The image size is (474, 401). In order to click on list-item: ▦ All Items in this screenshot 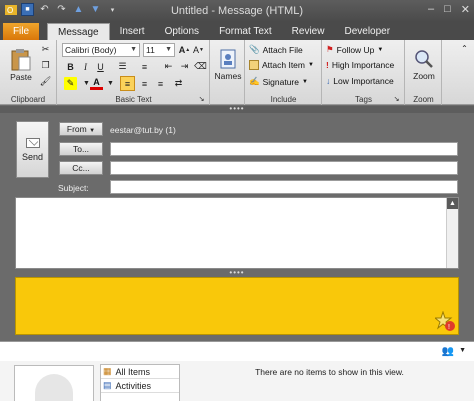, I will do `click(140, 372)`.